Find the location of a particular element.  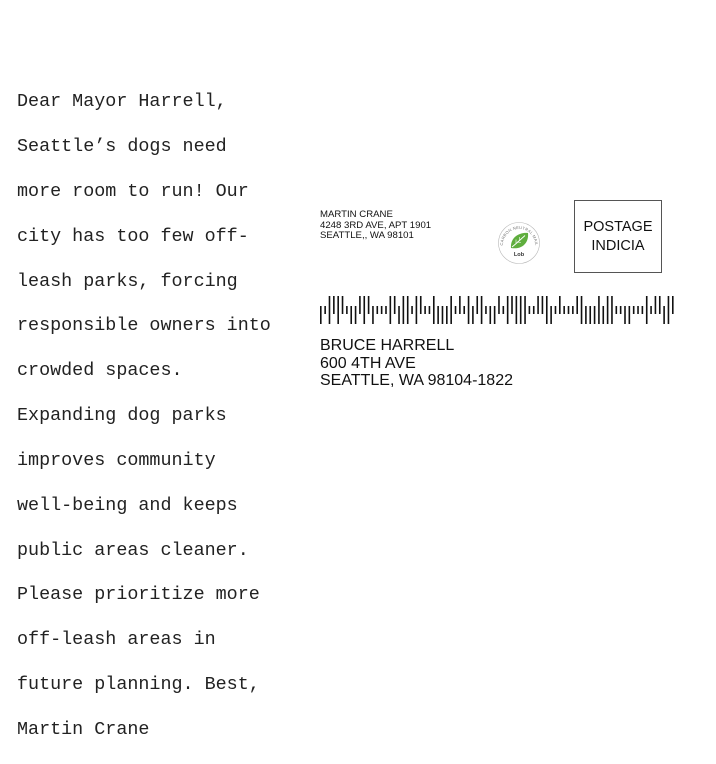

seal-brand: Lob is located at coordinates (519, 255).